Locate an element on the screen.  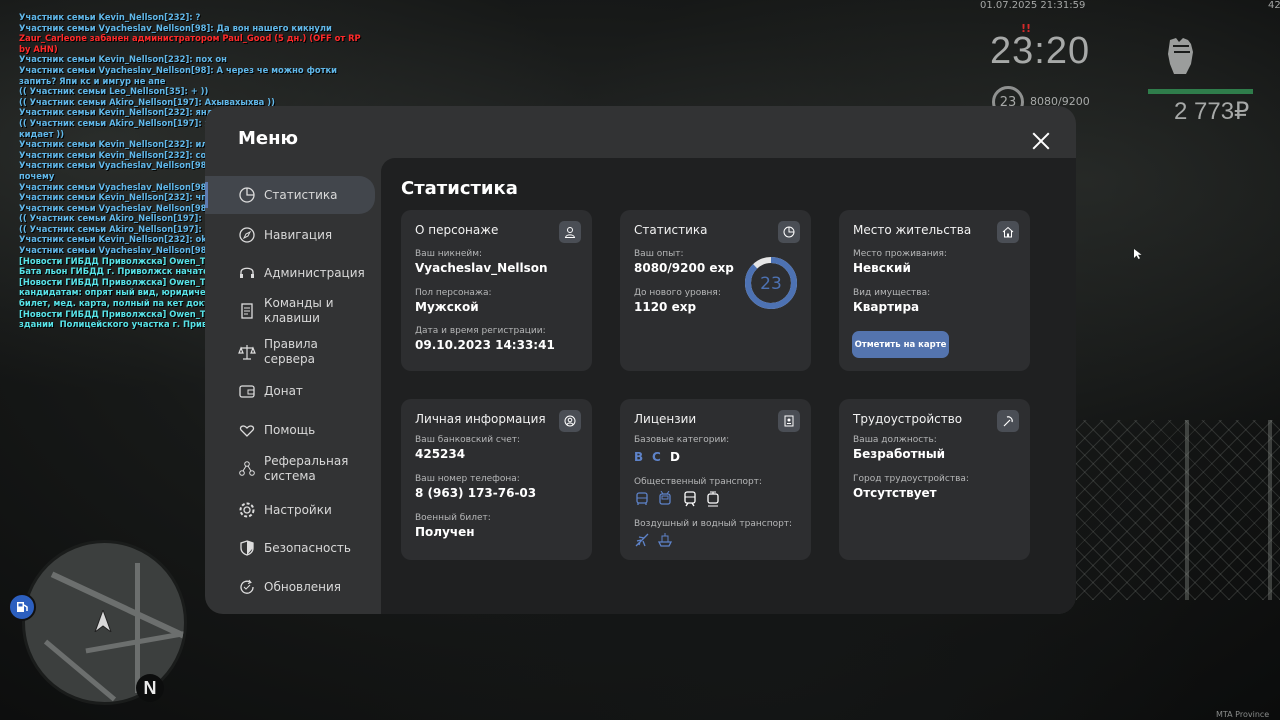
scales-icon is located at coordinates (247, 352).